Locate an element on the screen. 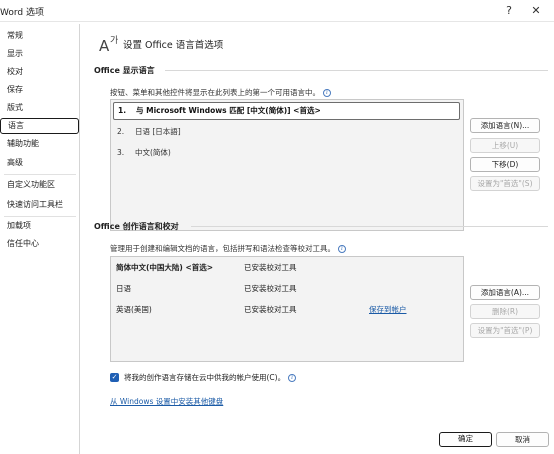 This screenshot has height=454, width=554. help-button: ? is located at coordinates (509, 11).